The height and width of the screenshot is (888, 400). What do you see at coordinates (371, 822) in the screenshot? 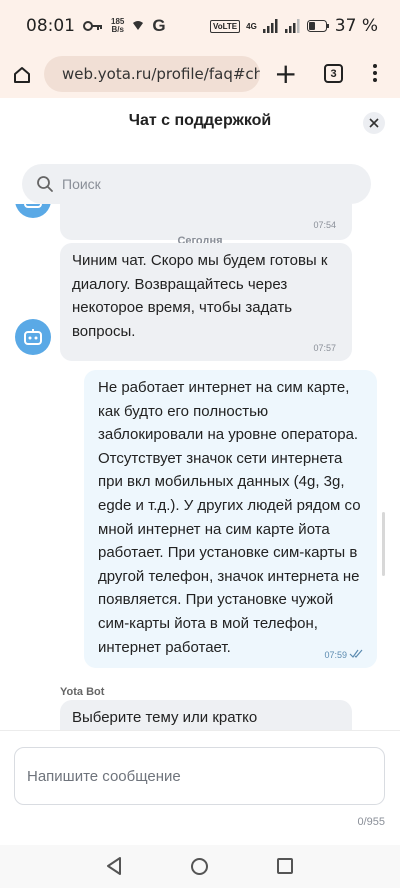
I see `char-counter: 0/955` at bounding box center [371, 822].